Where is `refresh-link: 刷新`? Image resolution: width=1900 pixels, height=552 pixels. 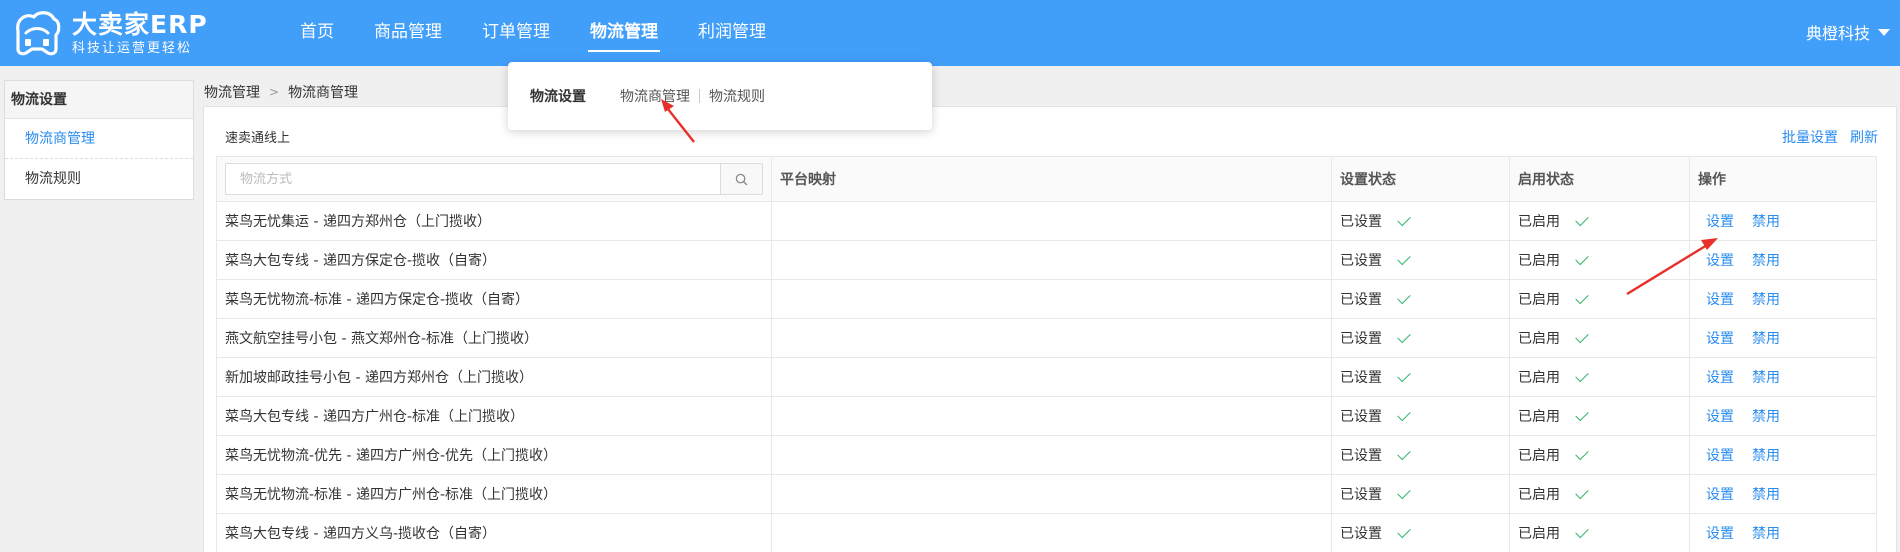 refresh-link: 刷新 is located at coordinates (1864, 137).